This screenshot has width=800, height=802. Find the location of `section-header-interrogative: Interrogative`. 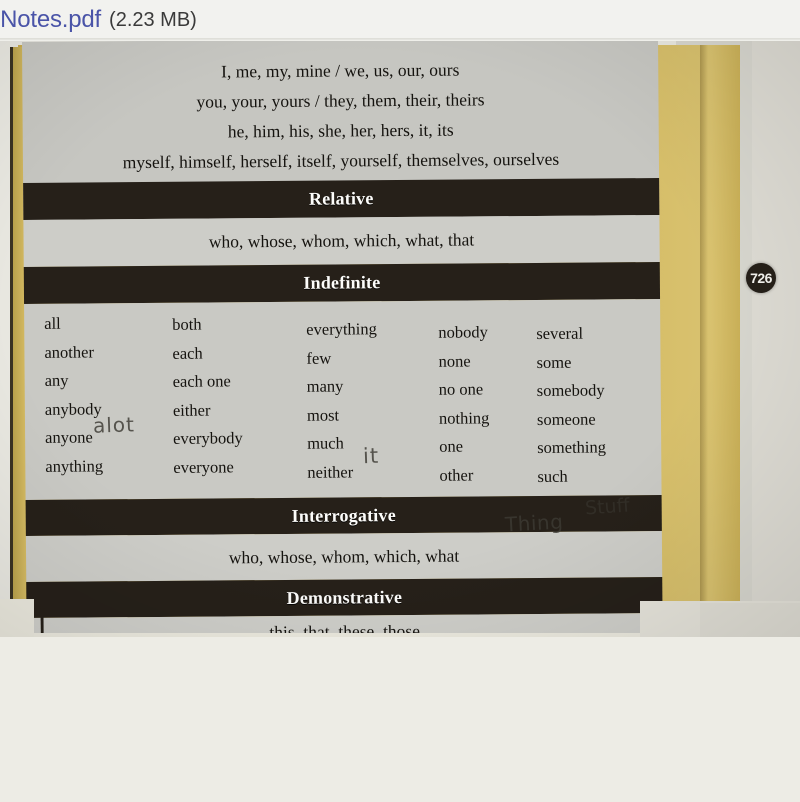

section-header-interrogative: Interrogative is located at coordinates (343, 515).